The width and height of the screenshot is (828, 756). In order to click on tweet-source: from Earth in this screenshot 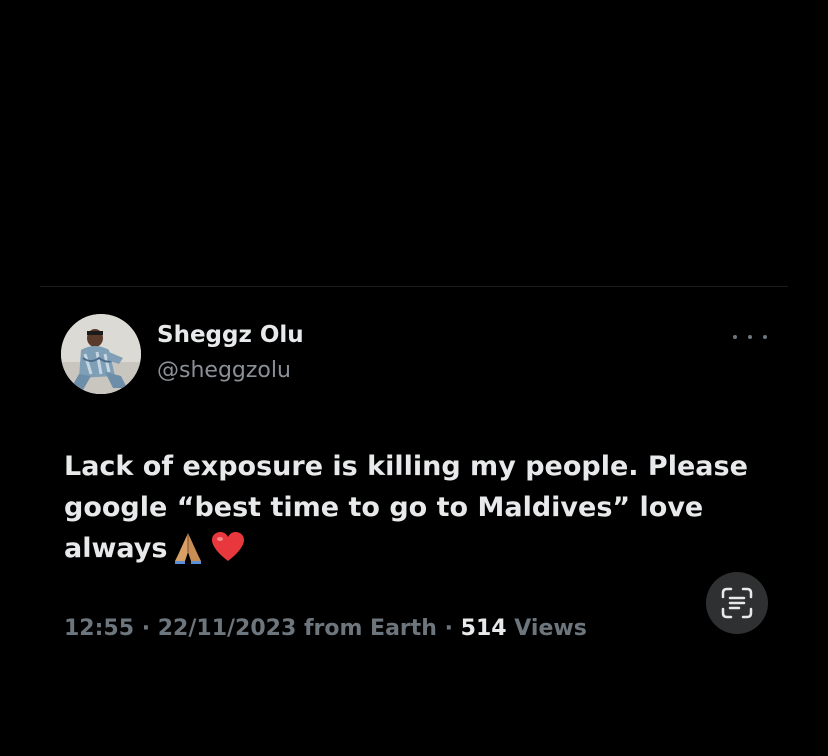, I will do `click(370, 628)`.